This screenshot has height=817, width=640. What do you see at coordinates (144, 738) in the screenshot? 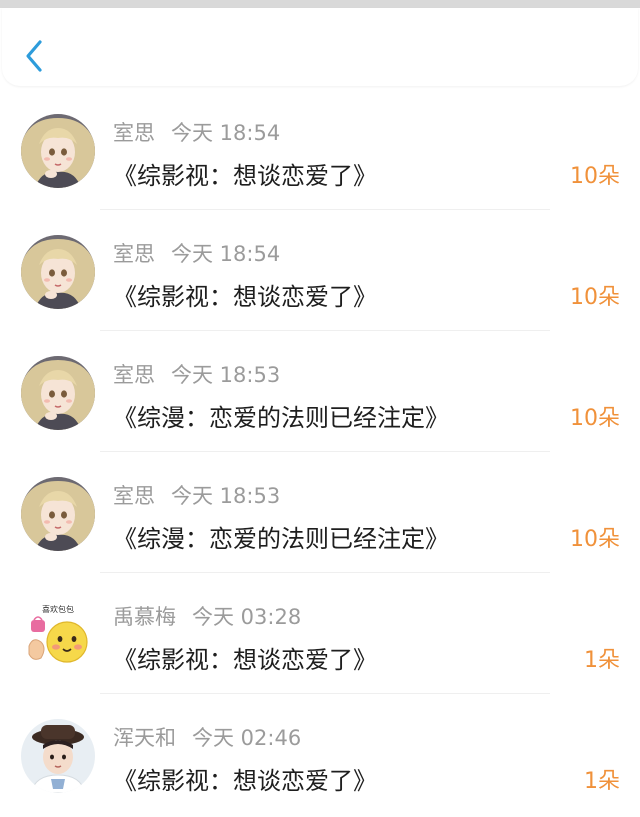
I see `user-name: 浑天和` at bounding box center [144, 738].